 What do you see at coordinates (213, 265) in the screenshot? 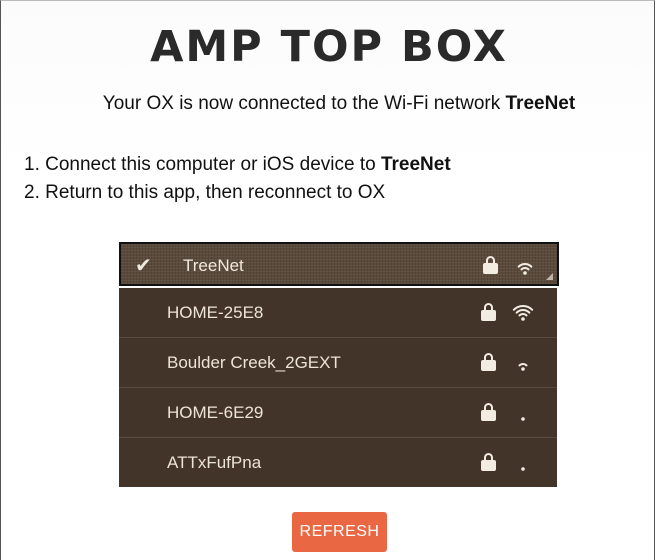
I see `selected-network-name: TreeNet` at bounding box center [213, 265].